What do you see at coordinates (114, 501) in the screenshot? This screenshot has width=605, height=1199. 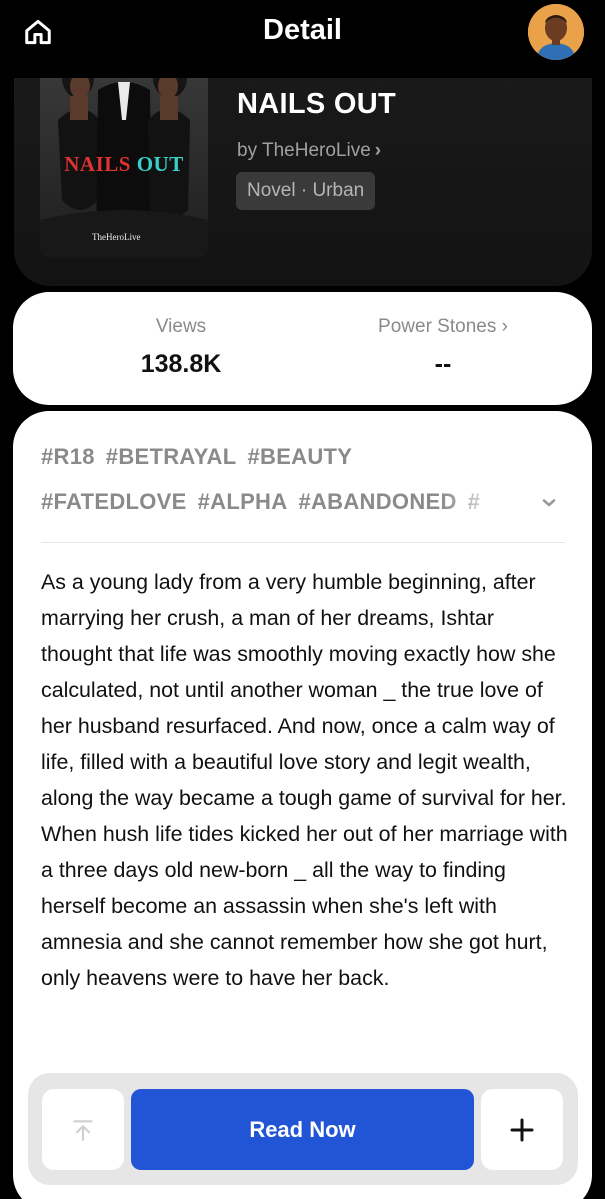 I see `tag: #FATEDLOVE` at bounding box center [114, 501].